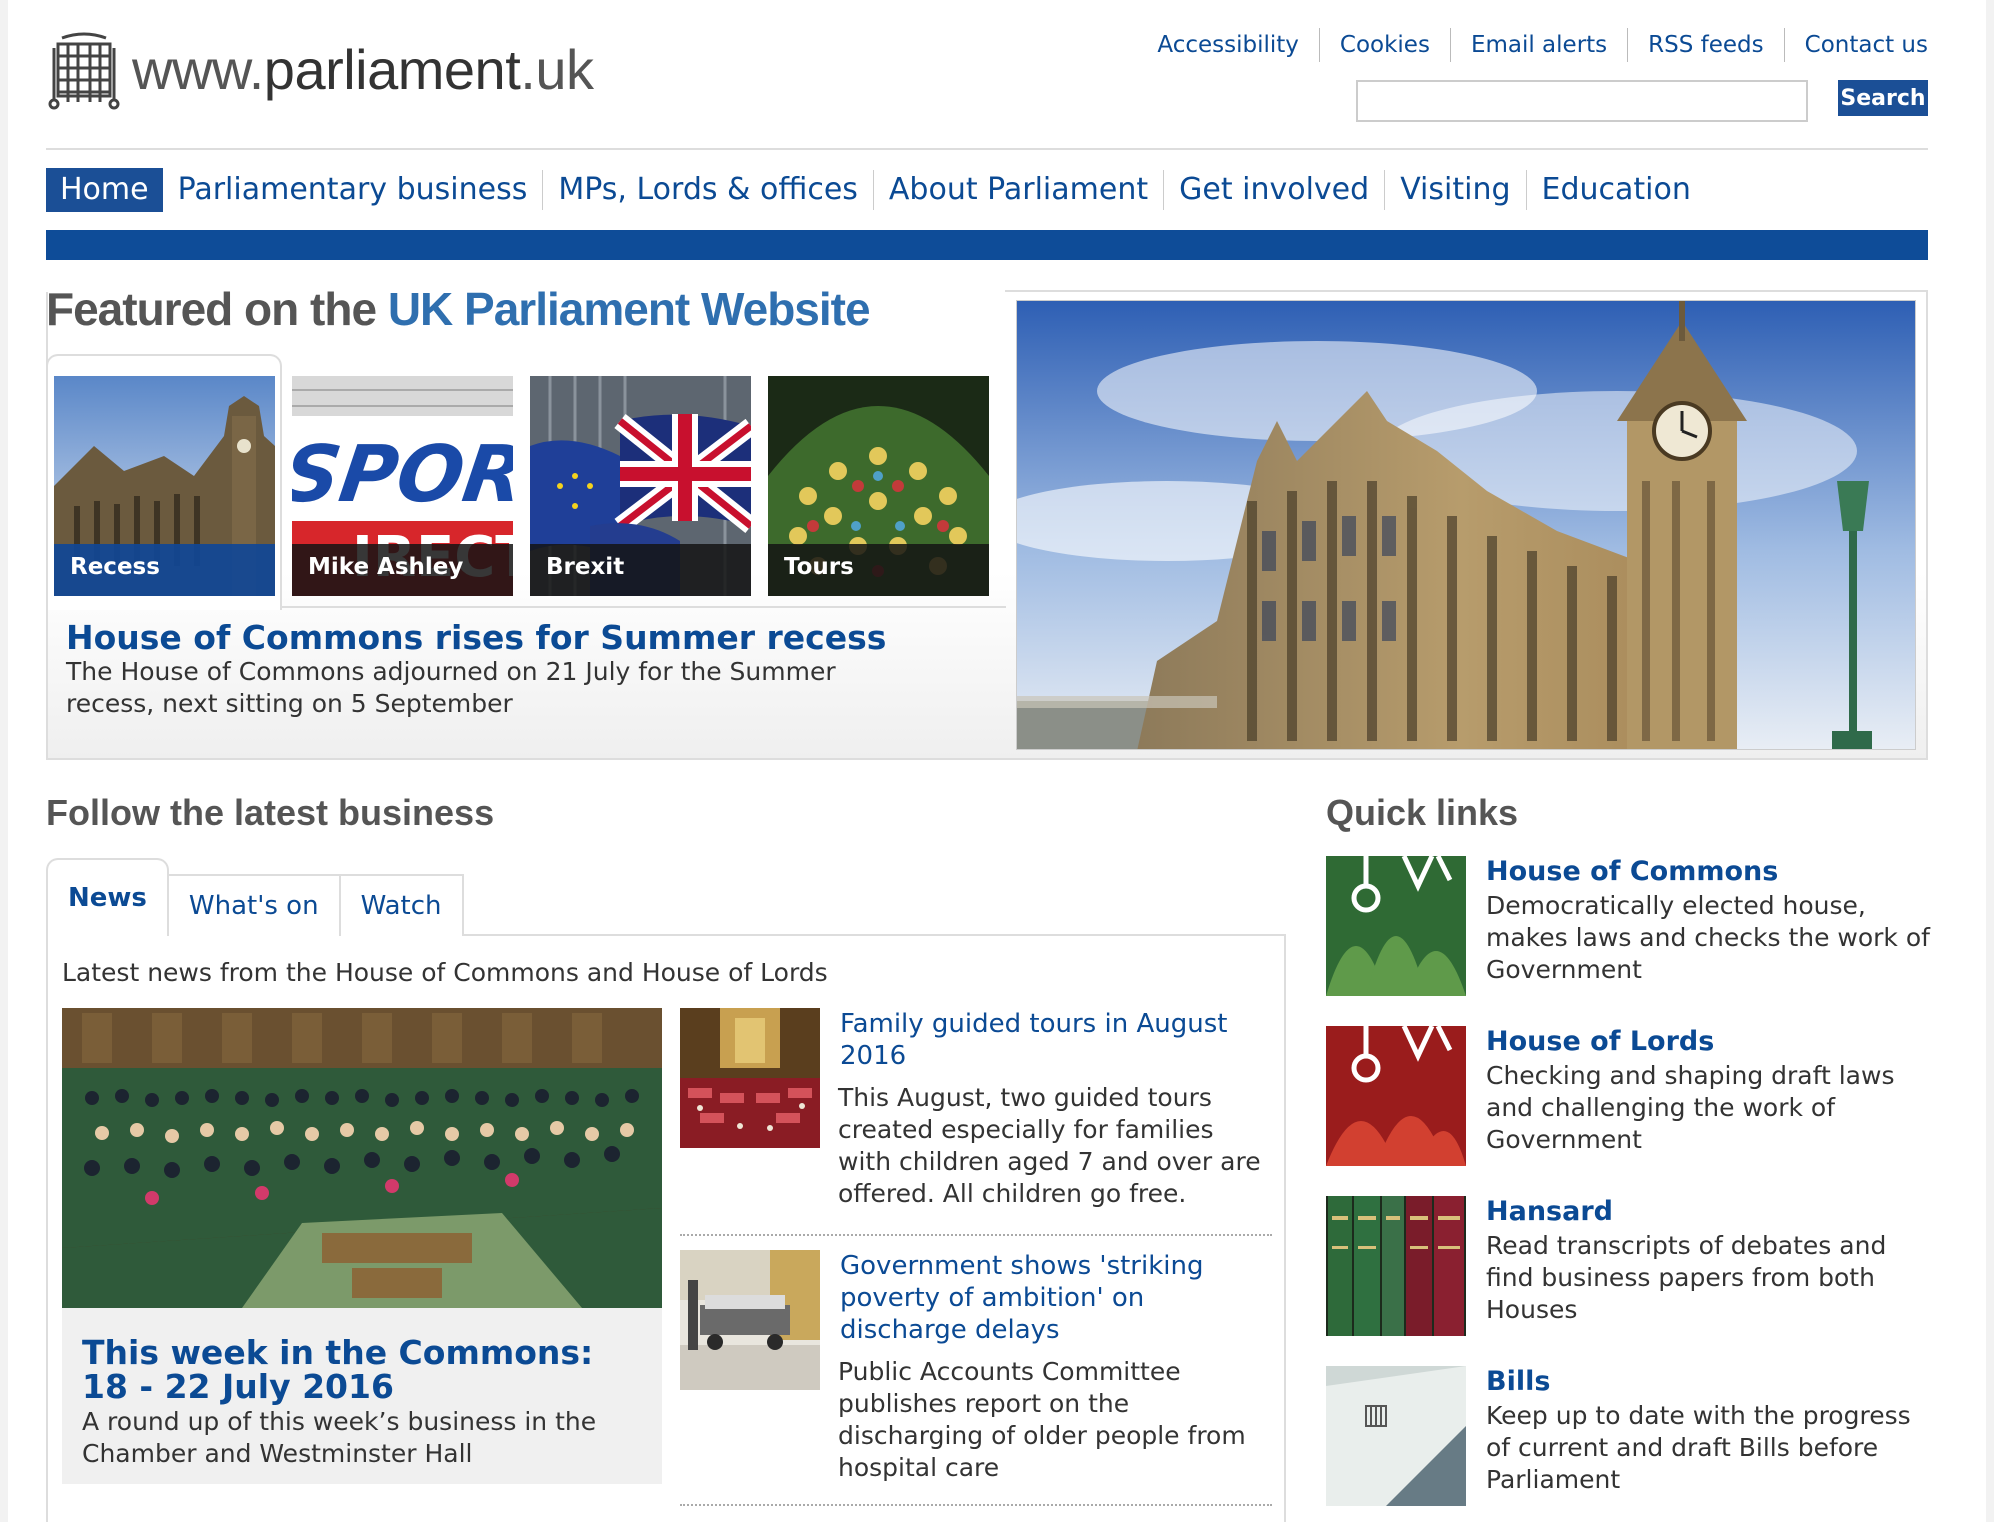 Image resolution: width=1994 pixels, height=1522 pixels. What do you see at coordinates (1454, 190) in the screenshot?
I see `nav-visiting: Visiting` at bounding box center [1454, 190].